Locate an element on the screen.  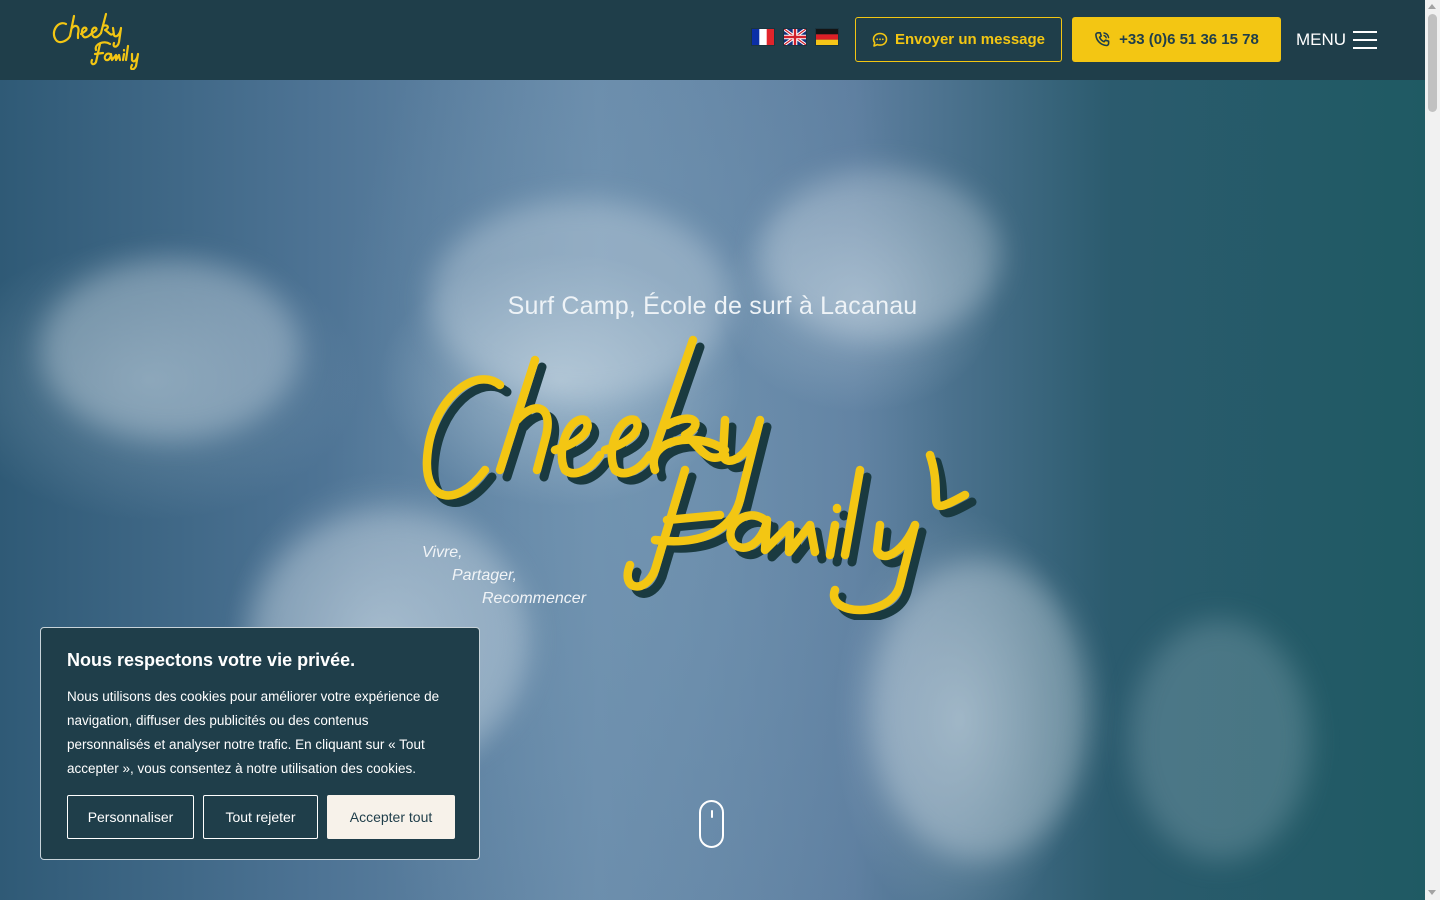
send-message-label: Envoyer un message is located at coordinates (970, 39).